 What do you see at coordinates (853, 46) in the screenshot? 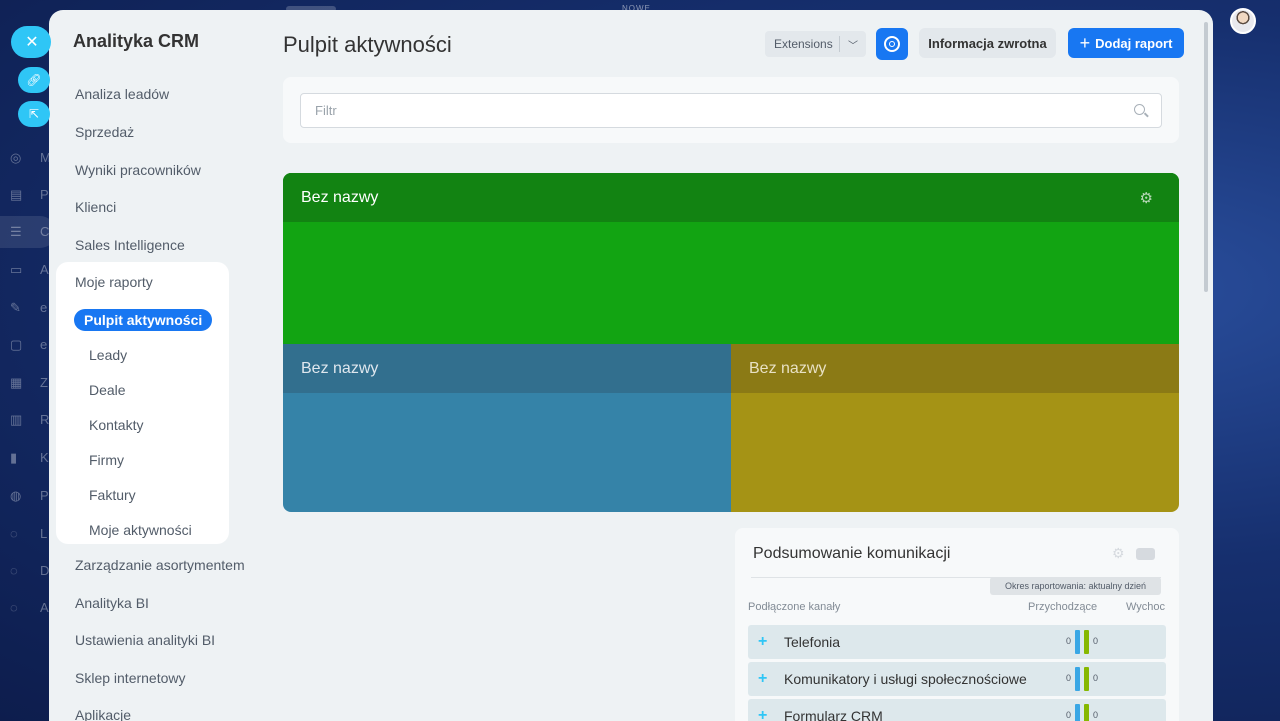
I see `chevron-down-icon: ﹀` at bounding box center [853, 46].